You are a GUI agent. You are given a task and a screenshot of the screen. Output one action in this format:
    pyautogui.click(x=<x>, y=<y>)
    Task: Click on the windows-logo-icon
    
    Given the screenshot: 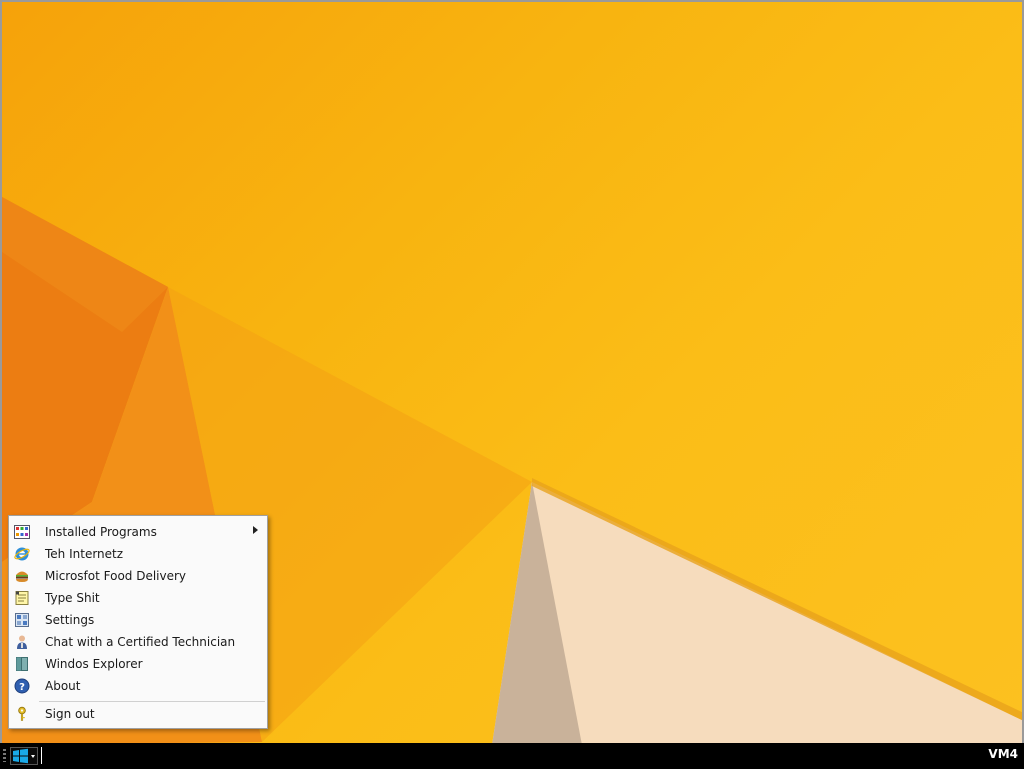 What is the action you would take?
    pyautogui.click(x=24, y=756)
    